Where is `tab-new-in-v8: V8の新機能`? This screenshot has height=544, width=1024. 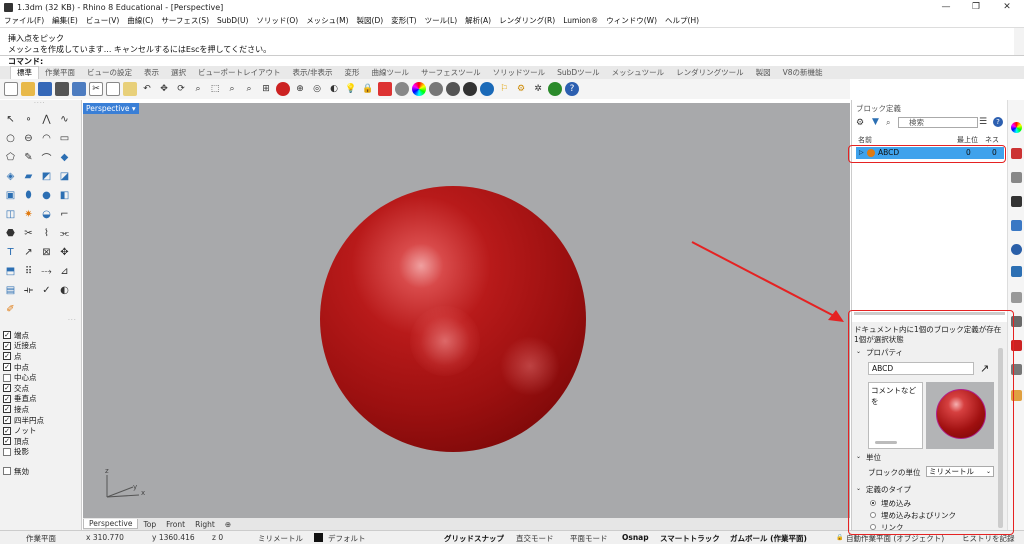
tab-new-in-v8: V8の新機能 is located at coordinates (803, 72).